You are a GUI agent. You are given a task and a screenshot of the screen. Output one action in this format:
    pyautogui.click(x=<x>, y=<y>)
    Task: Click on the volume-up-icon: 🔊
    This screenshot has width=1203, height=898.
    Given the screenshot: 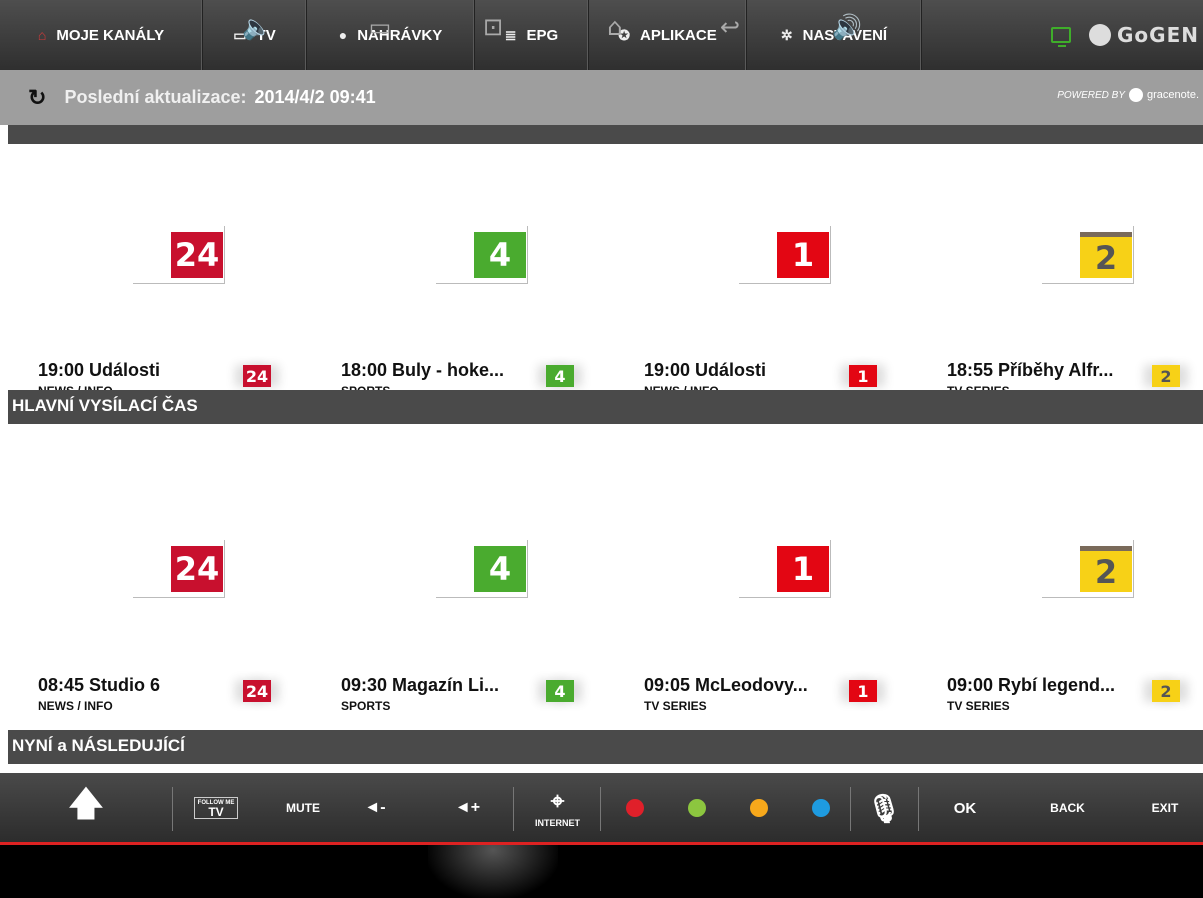 What is the action you would take?
    pyautogui.click(x=847, y=26)
    